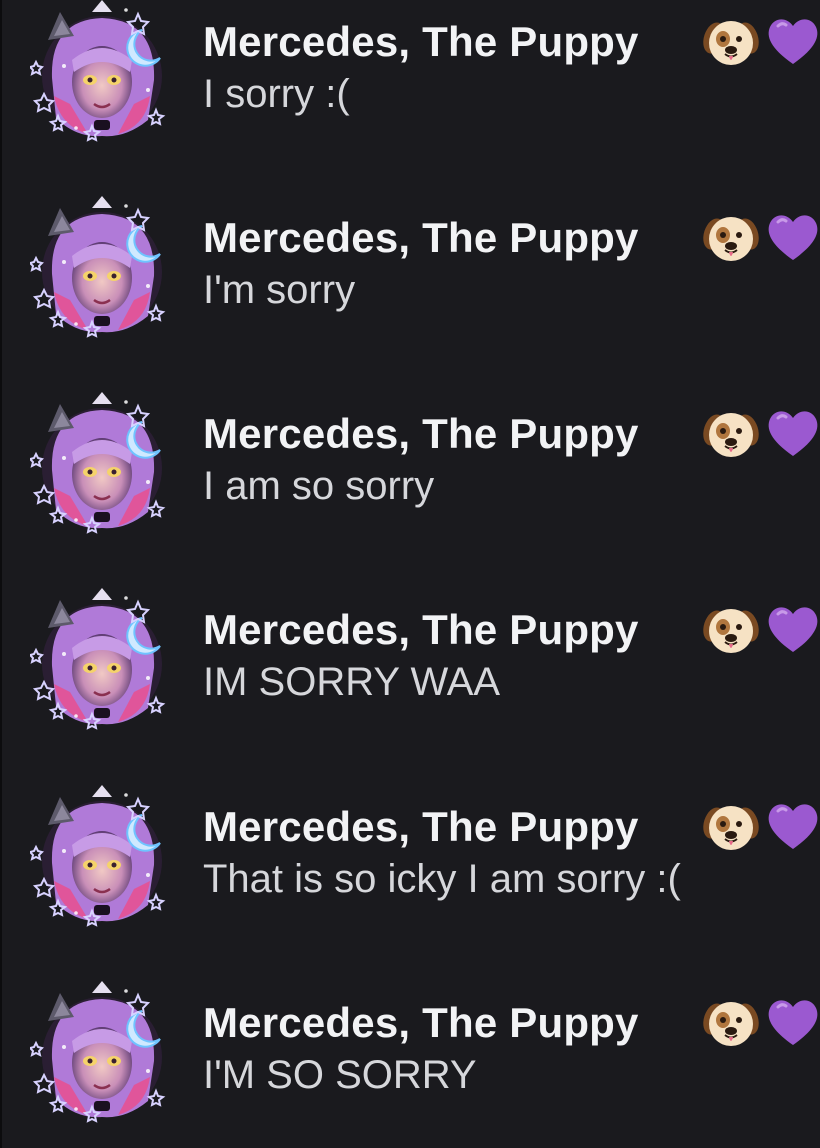 The width and height of the screenshot is (820, 1148). I want to click on message-text: I am so sorry, so click(319, 486).